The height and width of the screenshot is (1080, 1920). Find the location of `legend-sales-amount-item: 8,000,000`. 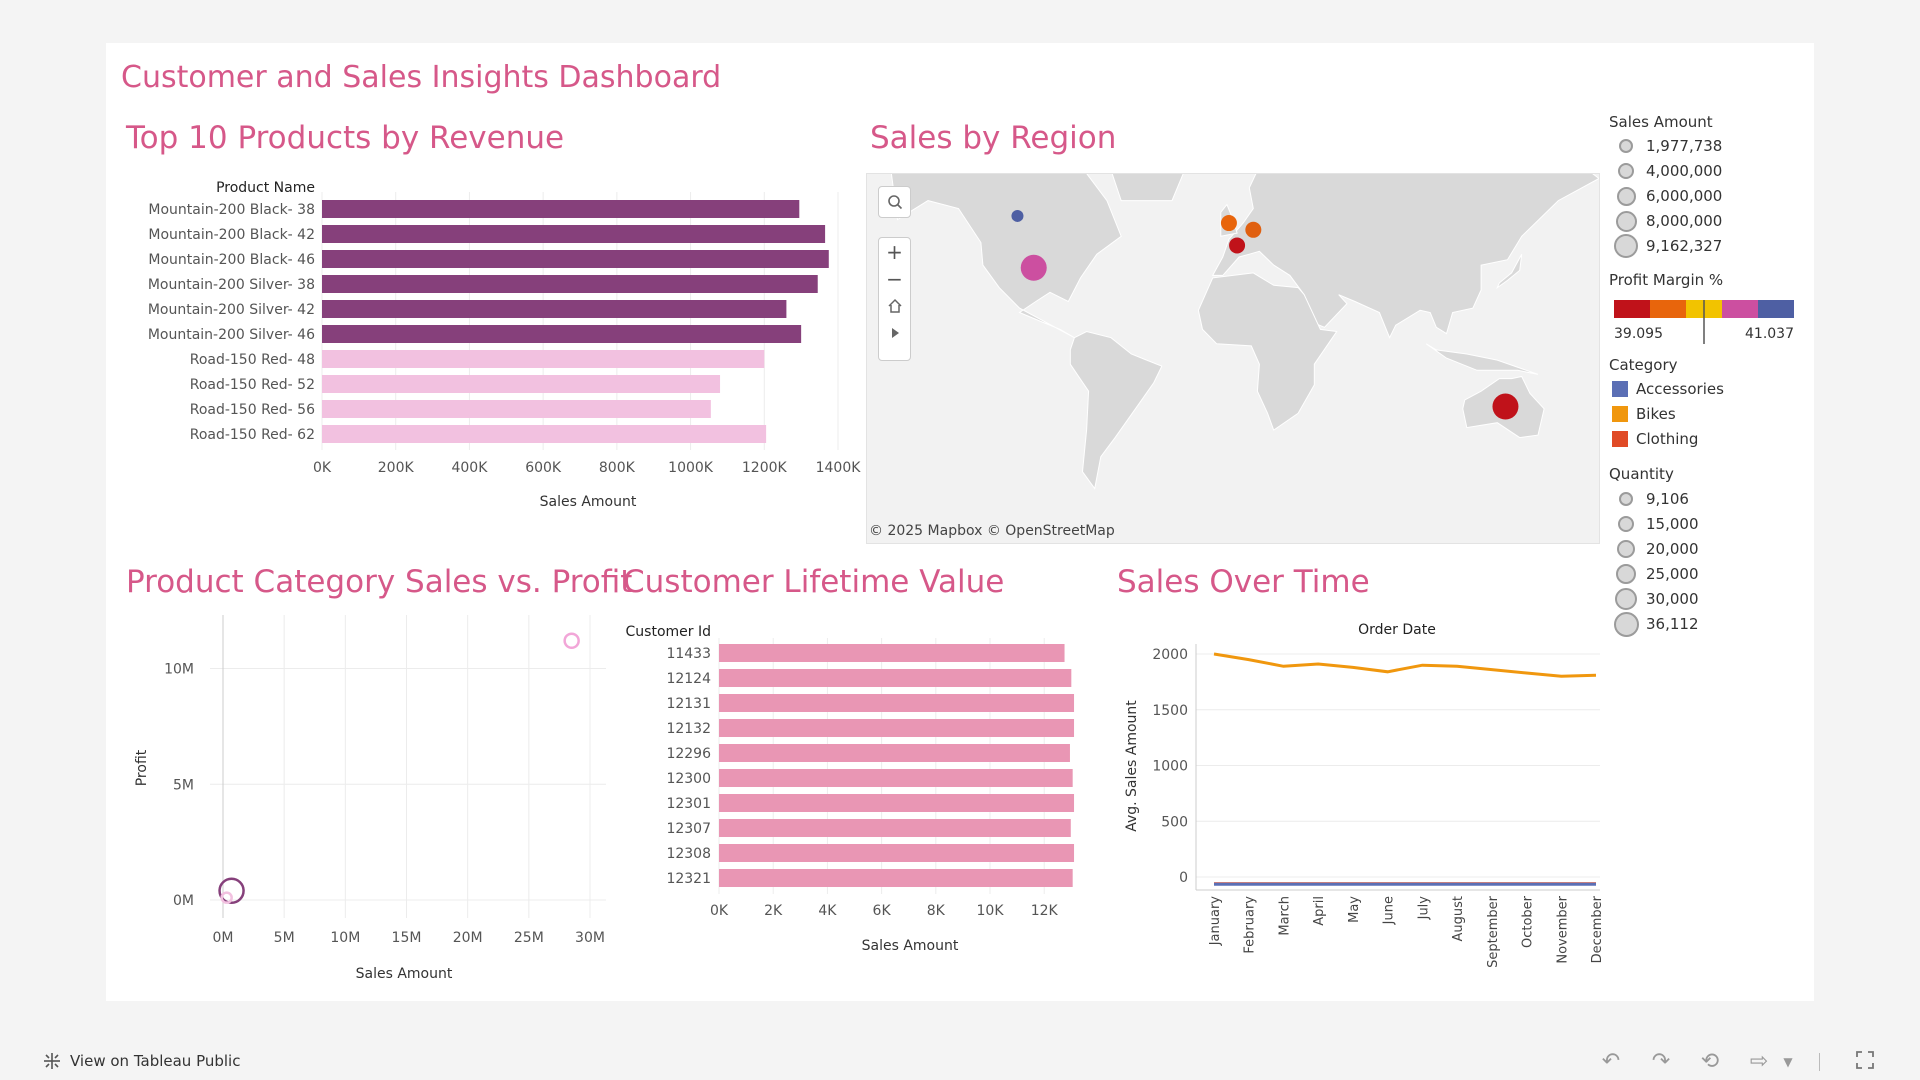

legend-sales-amount-item: 8,000,000 is located at coordinates (1667, 221).